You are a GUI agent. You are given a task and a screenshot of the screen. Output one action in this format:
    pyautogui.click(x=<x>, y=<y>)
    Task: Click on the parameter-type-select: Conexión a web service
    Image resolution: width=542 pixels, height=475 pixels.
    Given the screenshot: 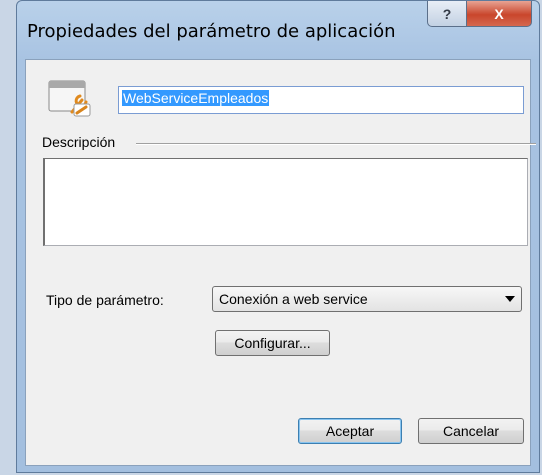 What is the action you would take?
    pyautogui.click(x=367, y=299)
    